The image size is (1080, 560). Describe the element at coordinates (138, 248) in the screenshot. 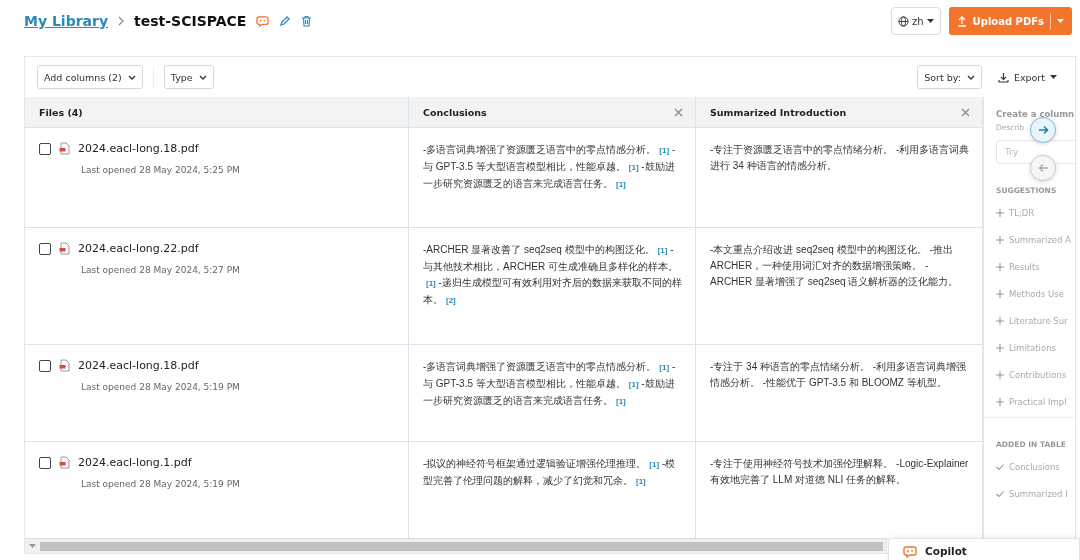

I see `file-name: 2024.eacl-long.22.pdf` at that location.